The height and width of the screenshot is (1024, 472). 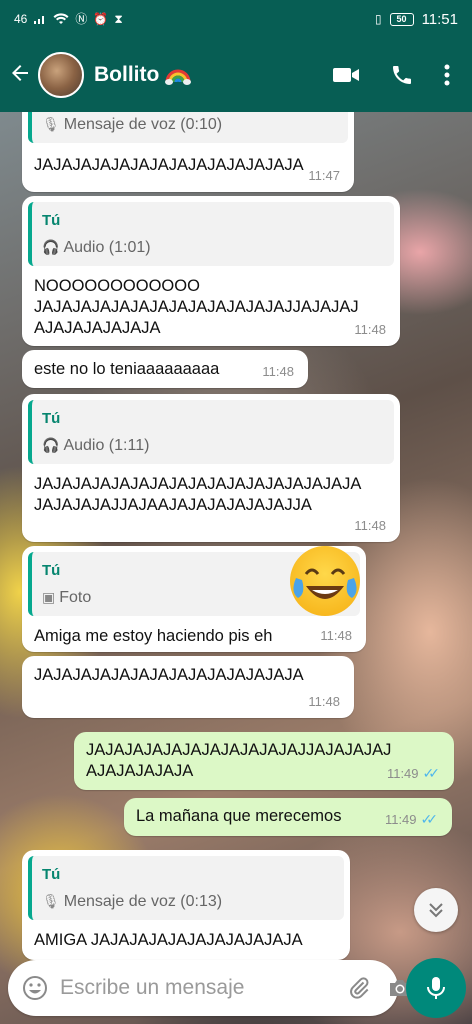 I want to click on quote-label: Audio (1:01), so click(x=107, y=247).